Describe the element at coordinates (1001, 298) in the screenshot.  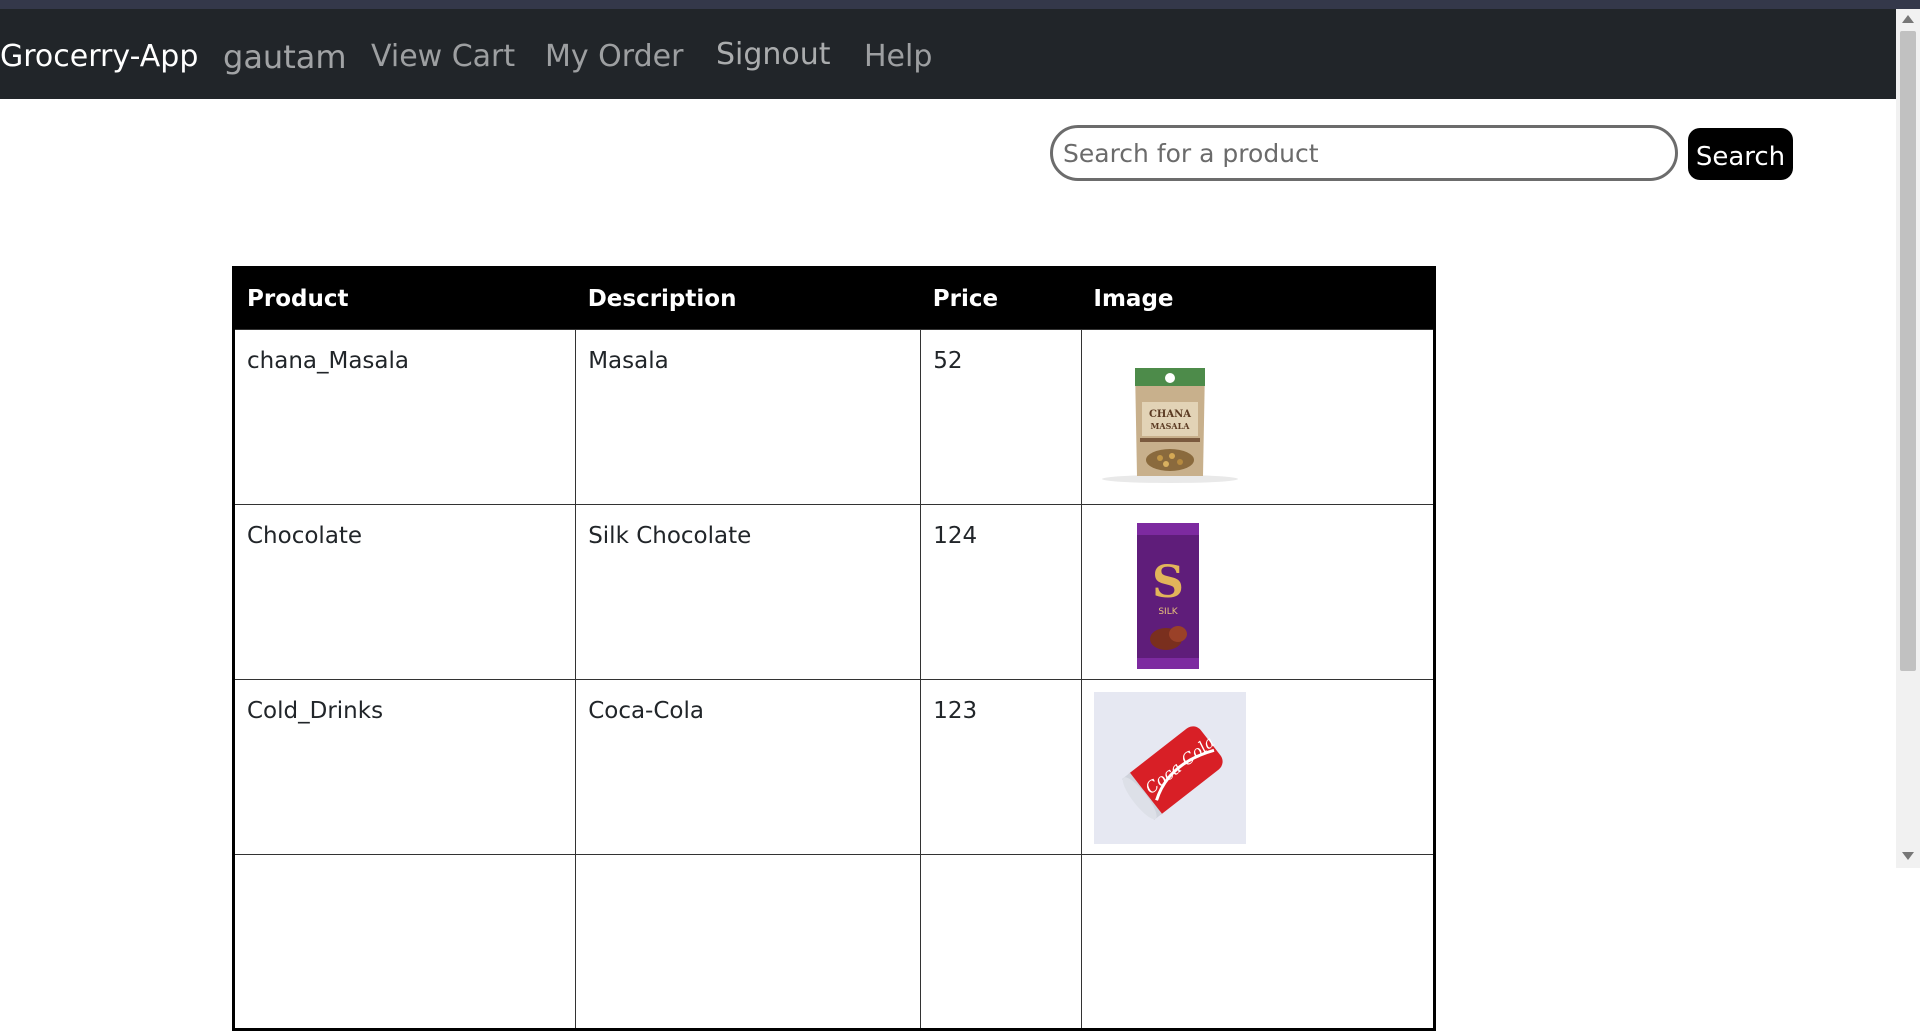
I see `header-price: Price` at that location.